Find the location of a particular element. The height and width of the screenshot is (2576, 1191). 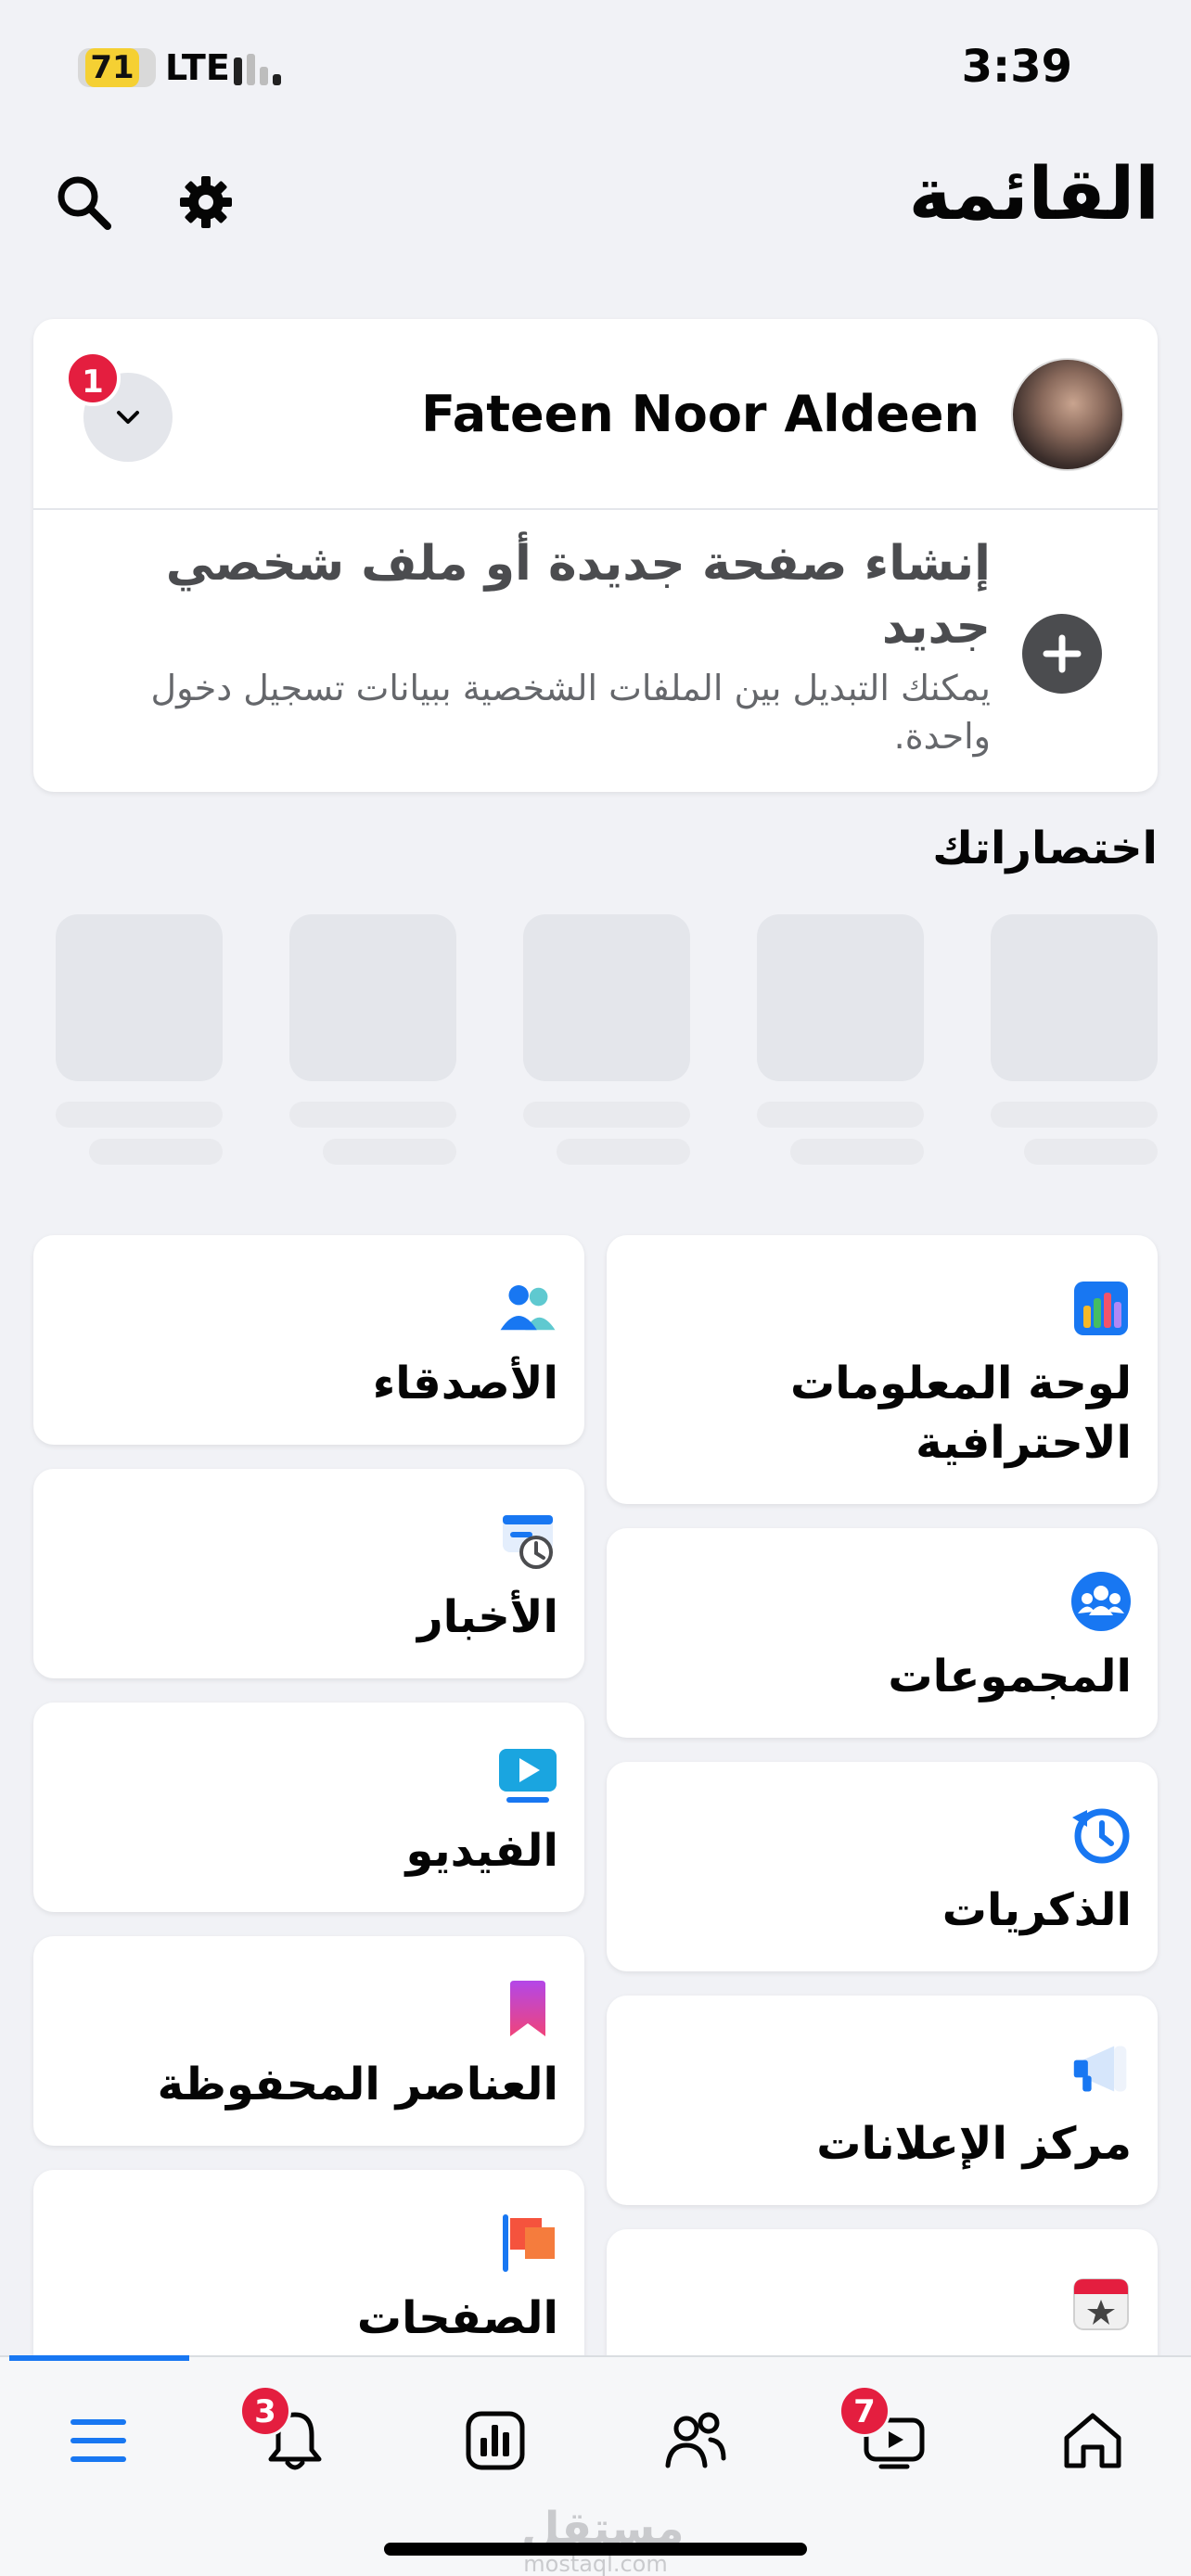

notification-badge: 1 is located at coordinates (93, 378).